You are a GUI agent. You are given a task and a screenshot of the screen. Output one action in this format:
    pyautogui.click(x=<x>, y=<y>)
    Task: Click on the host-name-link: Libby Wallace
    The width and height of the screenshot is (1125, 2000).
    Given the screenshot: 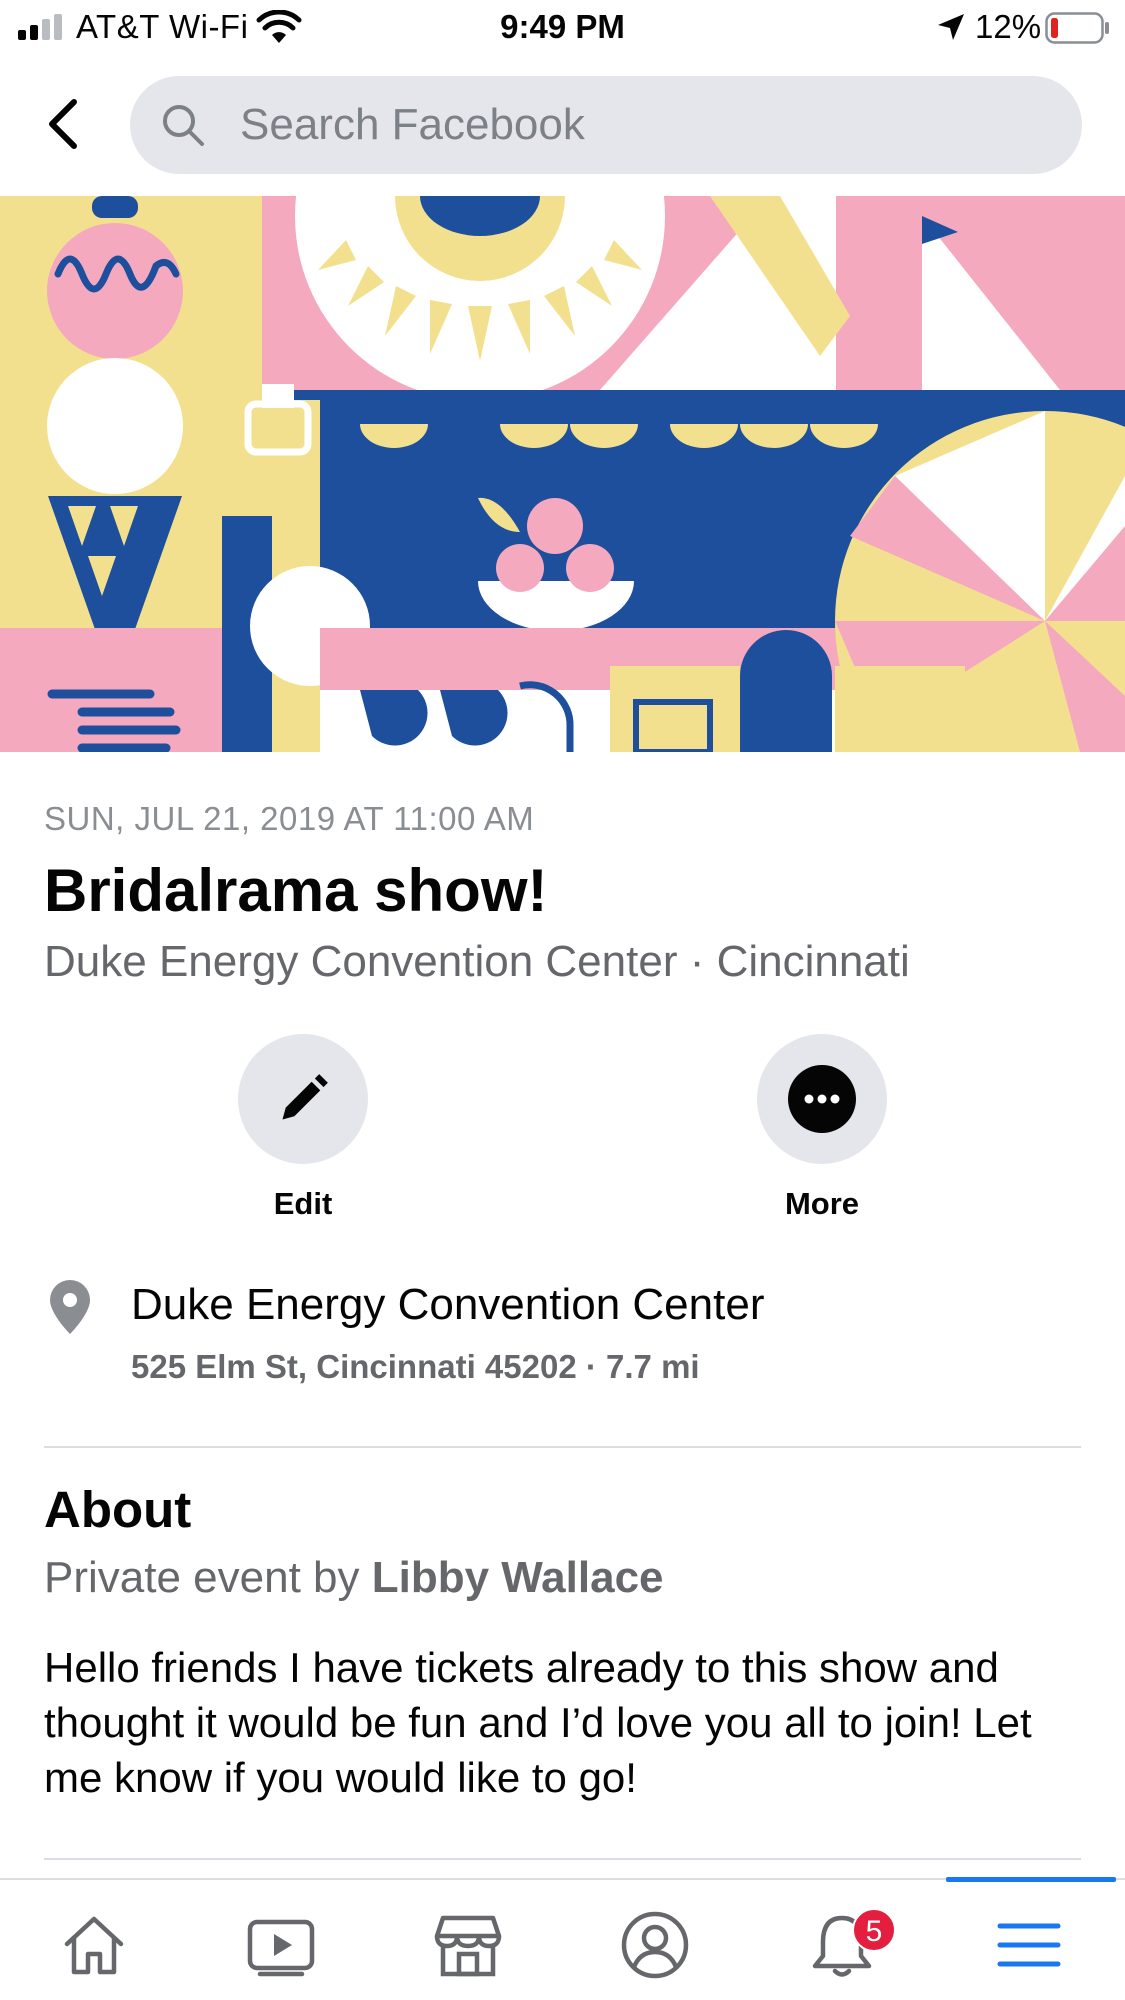 What is the action you would take?
    pyautogui.click(x=518, y=1577)
    